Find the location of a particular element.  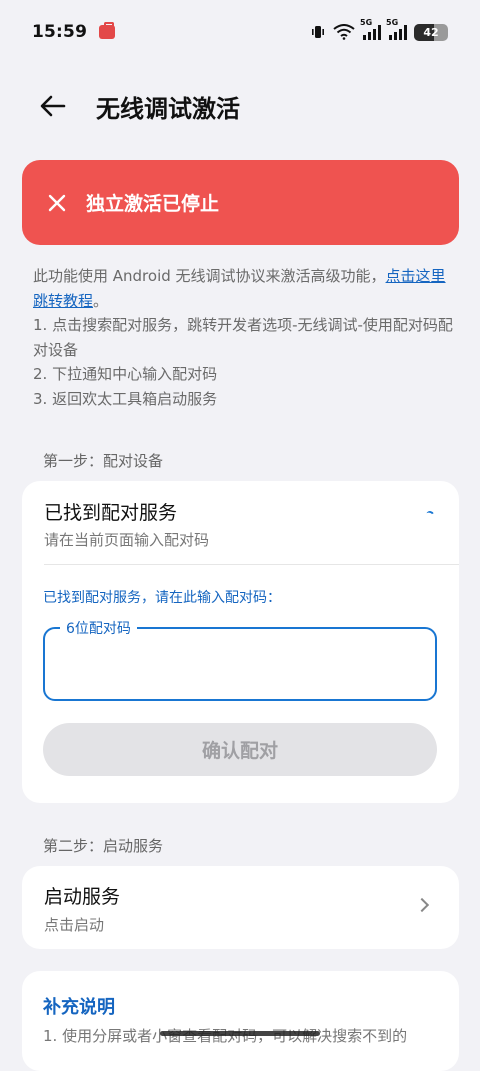

arrow-left-icon is located at coordinates (53, 106).